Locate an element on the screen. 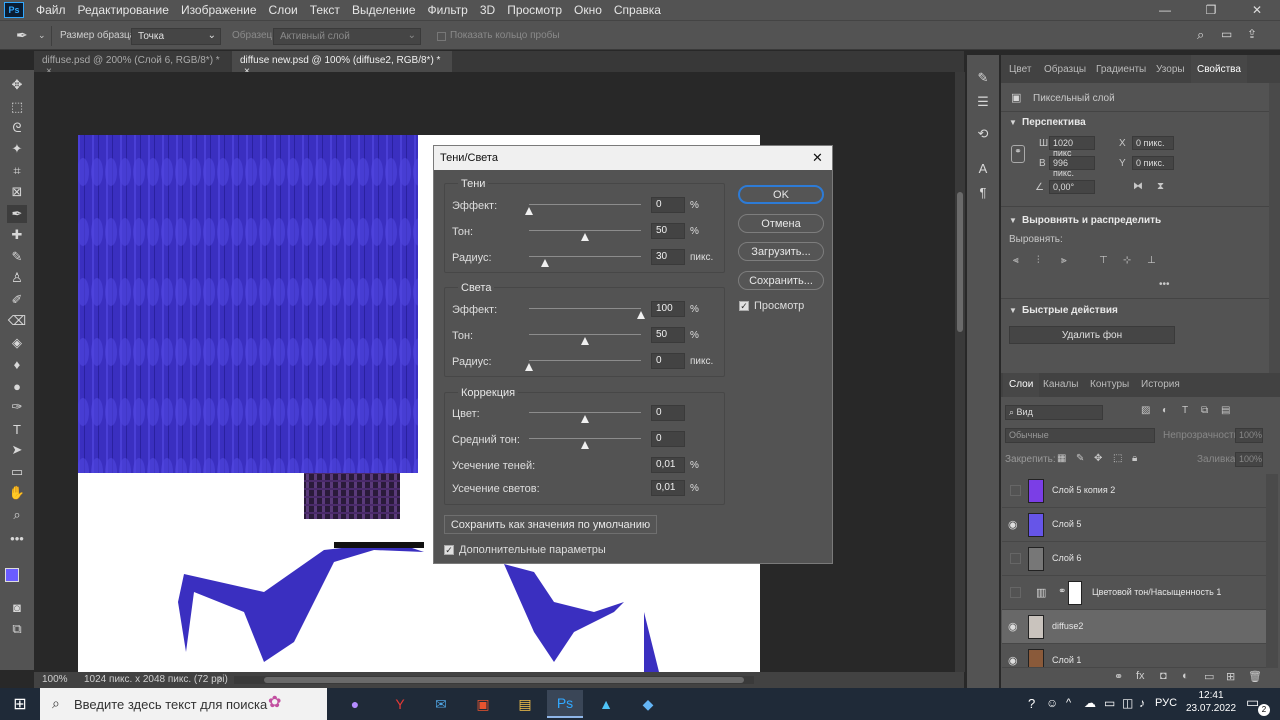 This screenshot has height=720, width=1280. collapse-icon: ▼ is located at coordinates (1013, 310).